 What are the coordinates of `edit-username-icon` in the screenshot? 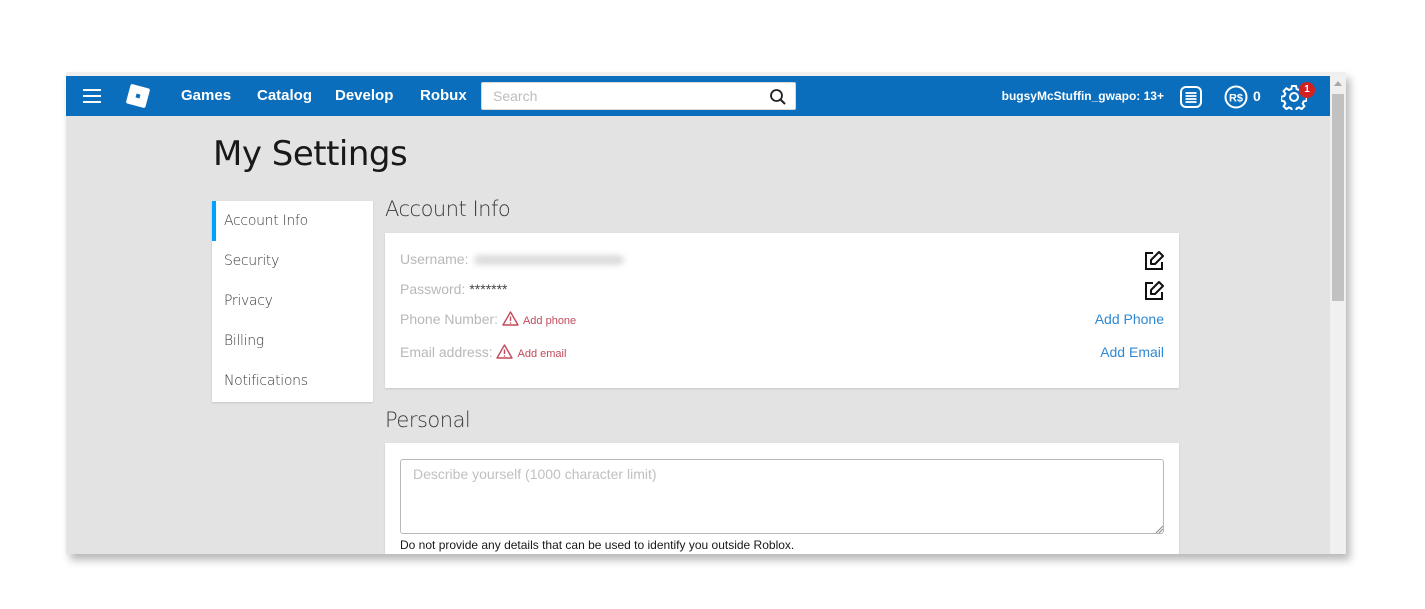 It's located at (1154, 261).